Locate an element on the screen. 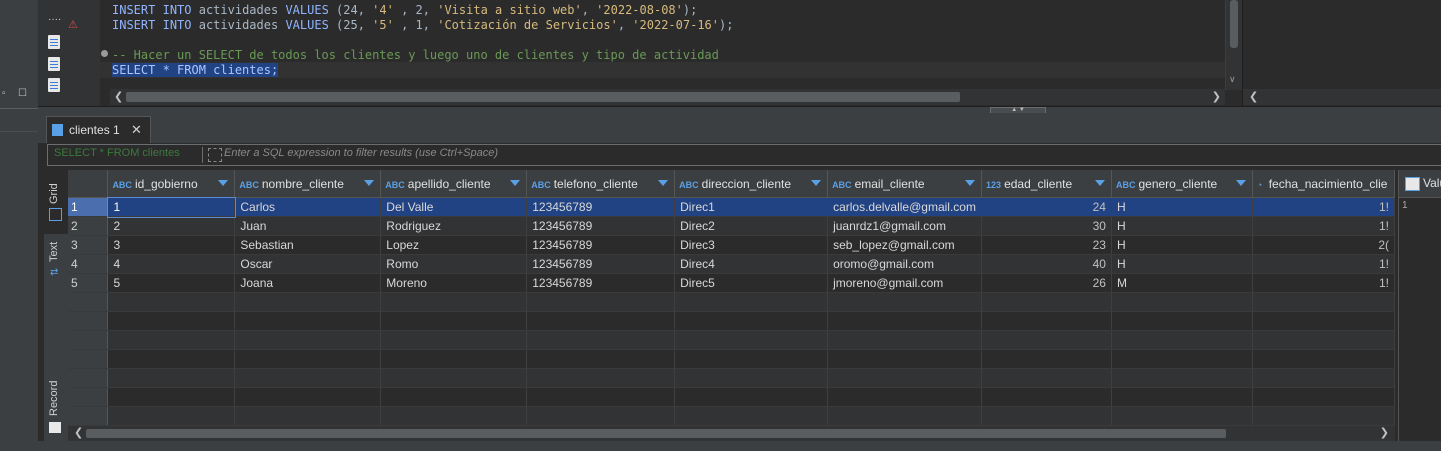 The width and height of the screenshot is (1441, 451). cell-id: 3 is located at coordinates (171, 245).